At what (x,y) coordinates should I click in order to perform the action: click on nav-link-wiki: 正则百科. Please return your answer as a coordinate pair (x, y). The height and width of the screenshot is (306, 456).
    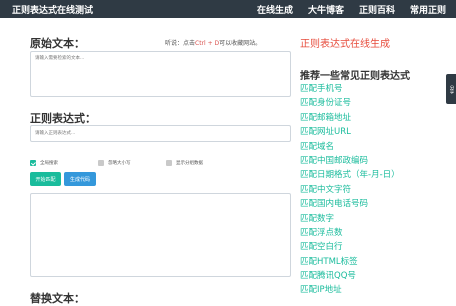
    Looking at the image, I should click on (377, 9).